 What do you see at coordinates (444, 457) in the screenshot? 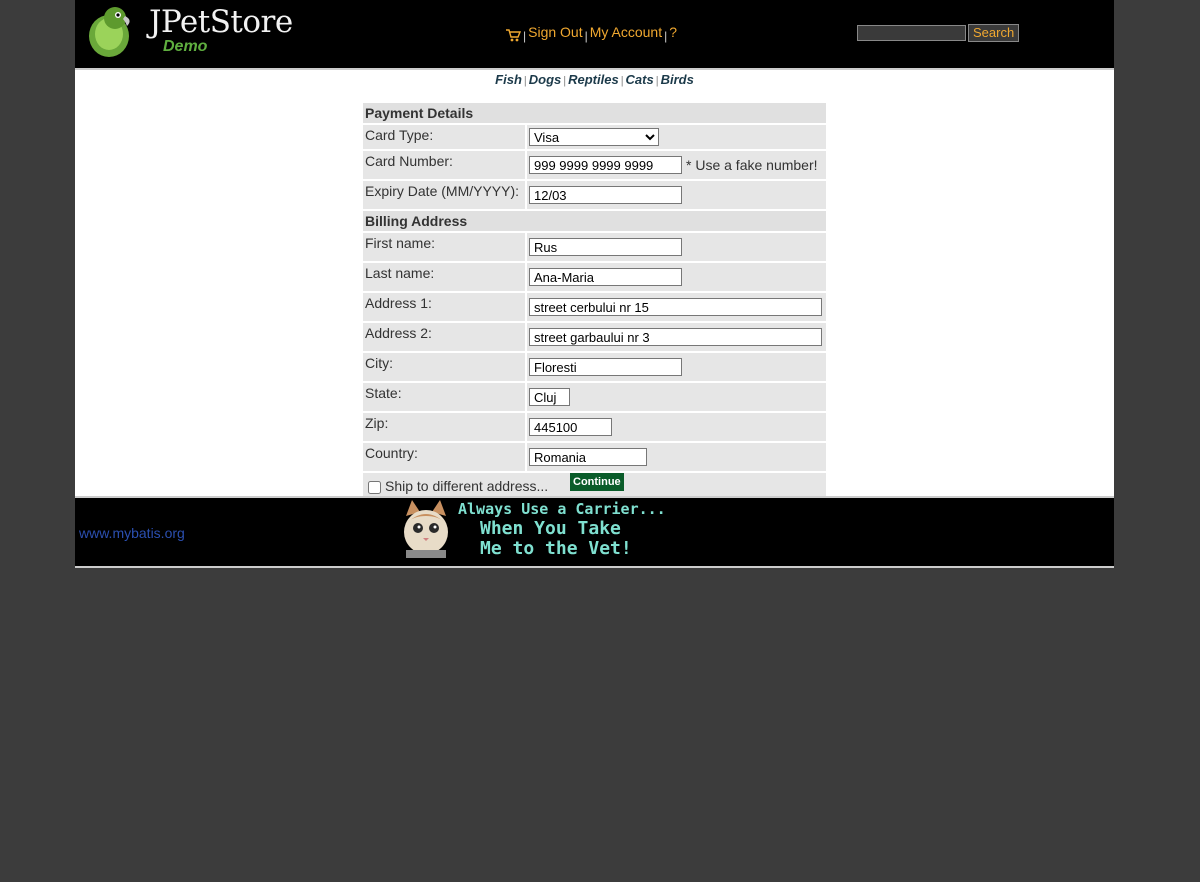
I see `country-label: Country:` at bounding box center [444, 457].